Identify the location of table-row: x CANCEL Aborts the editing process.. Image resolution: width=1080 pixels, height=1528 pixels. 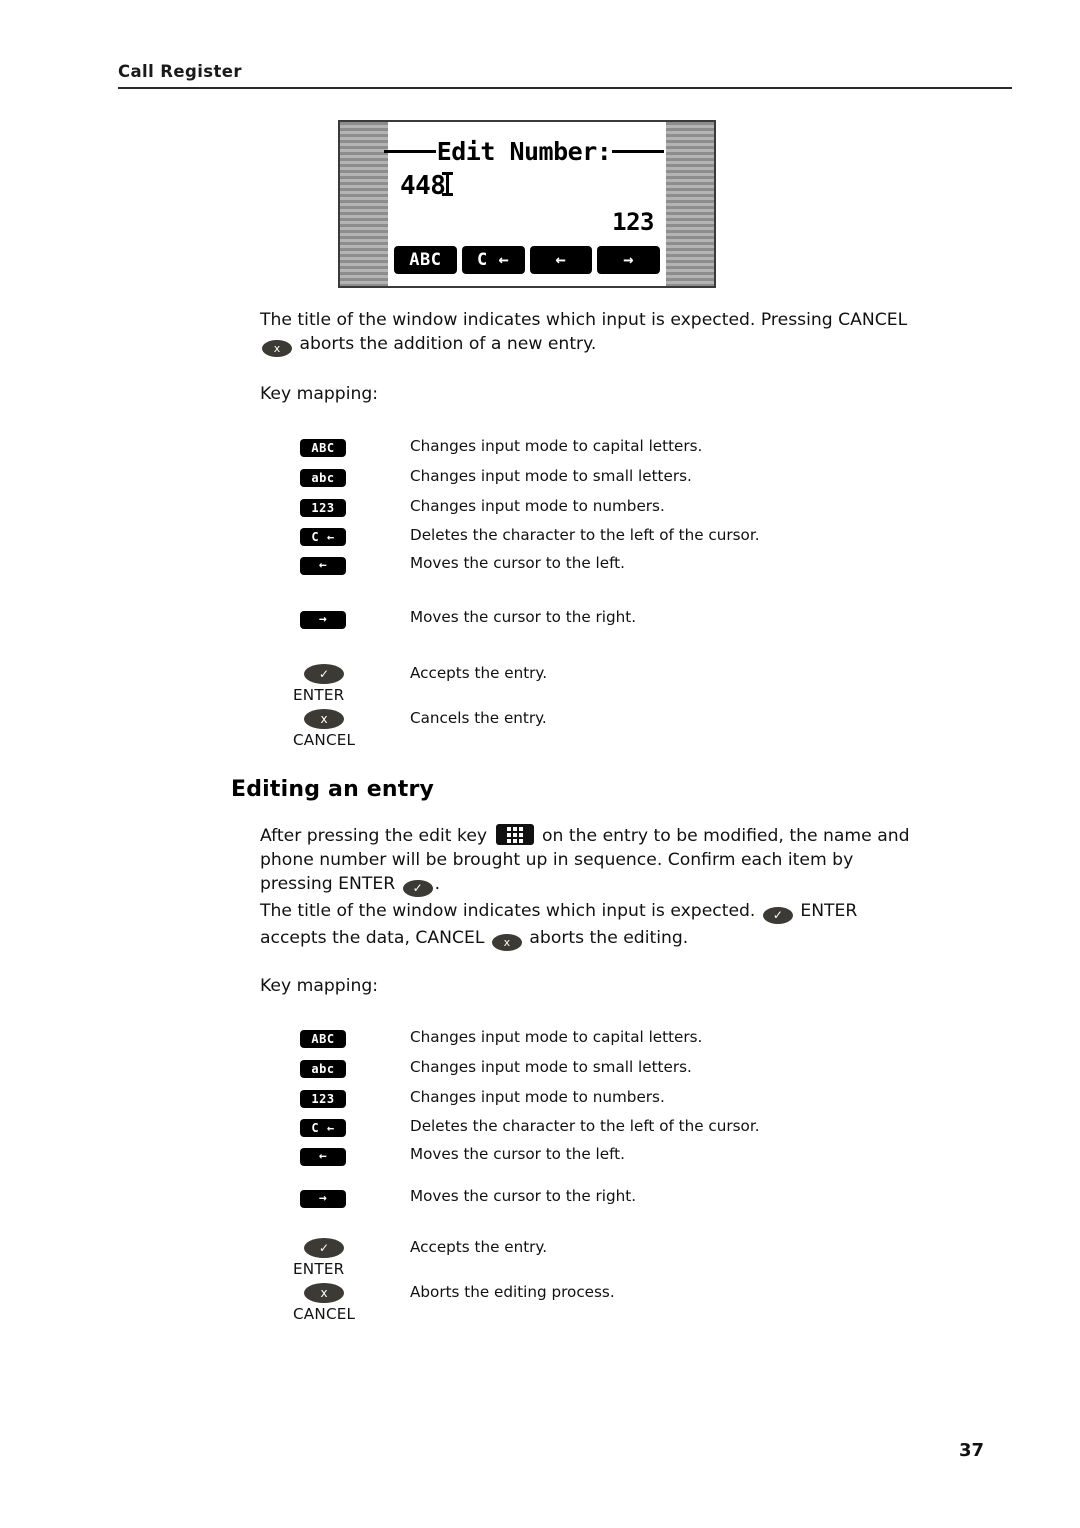
(606, 1302).